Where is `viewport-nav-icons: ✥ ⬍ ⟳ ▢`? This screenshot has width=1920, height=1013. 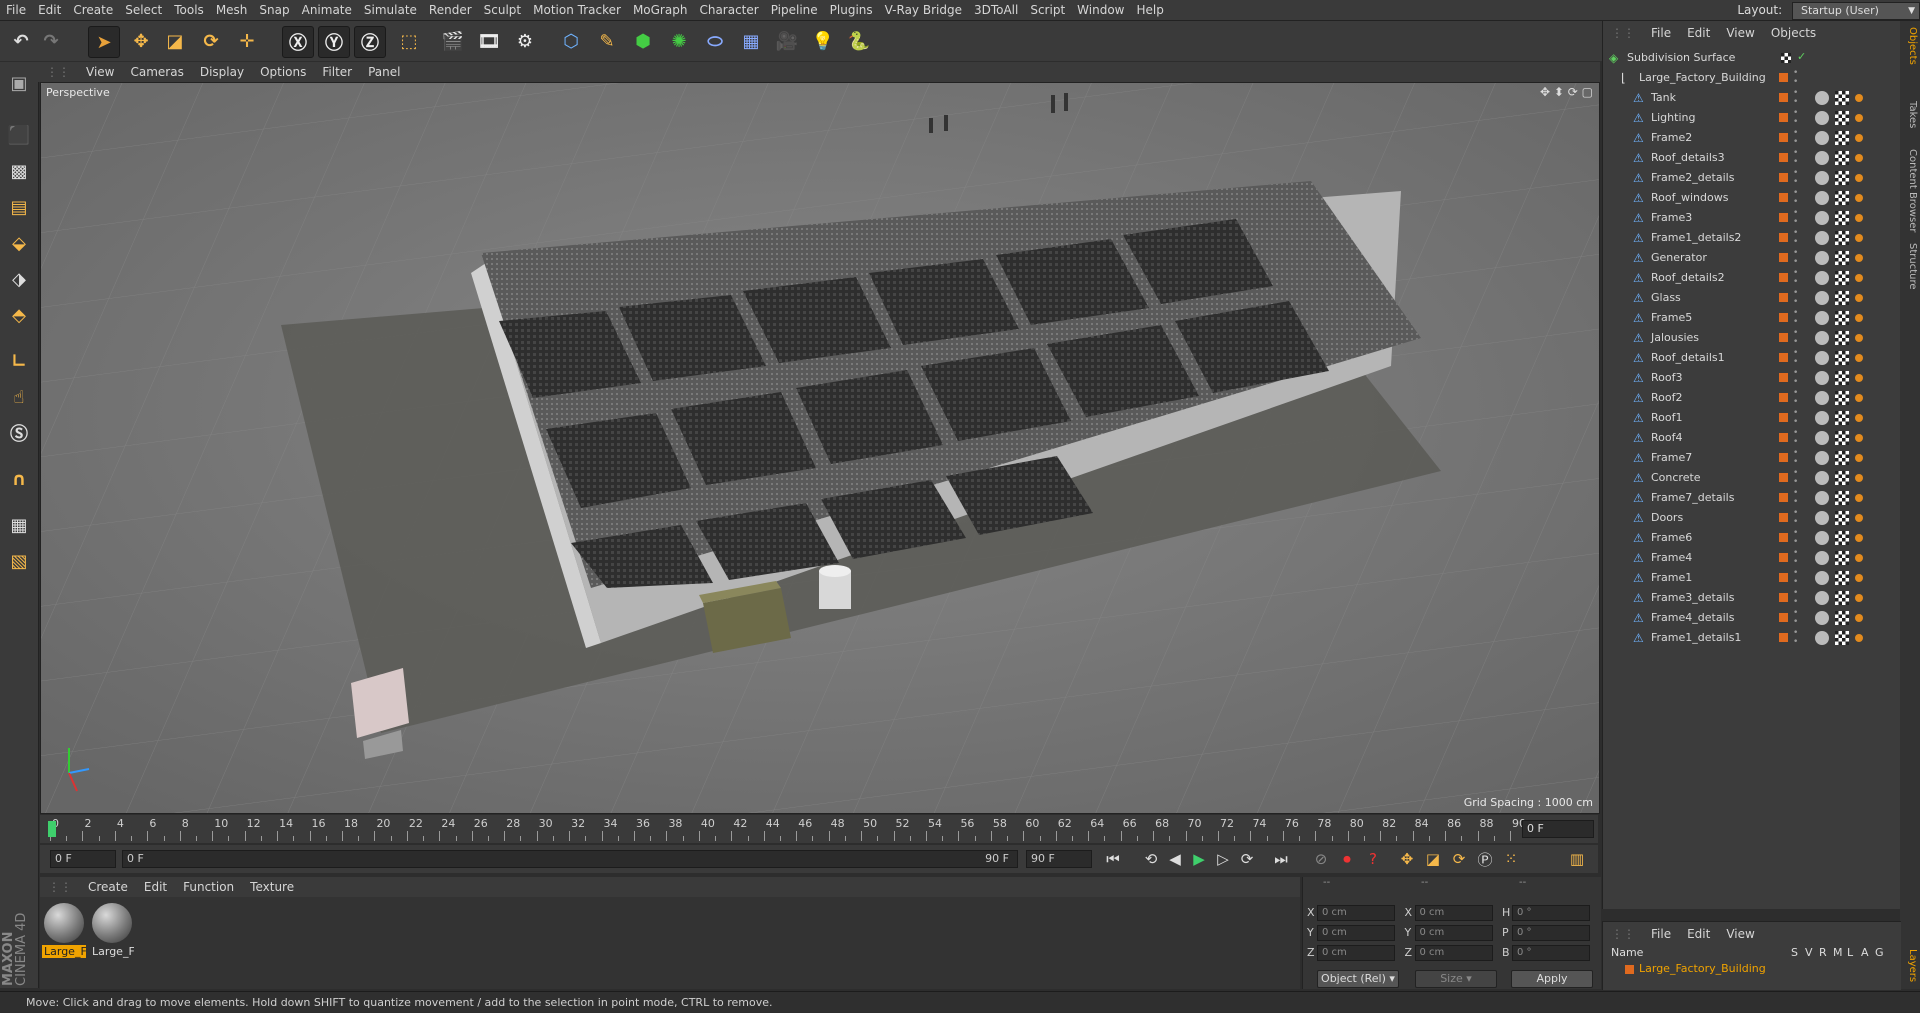
viewport-nav-icons: ✥ ⬍ ⟳ ▢ is located at coordinates (1566, 92).